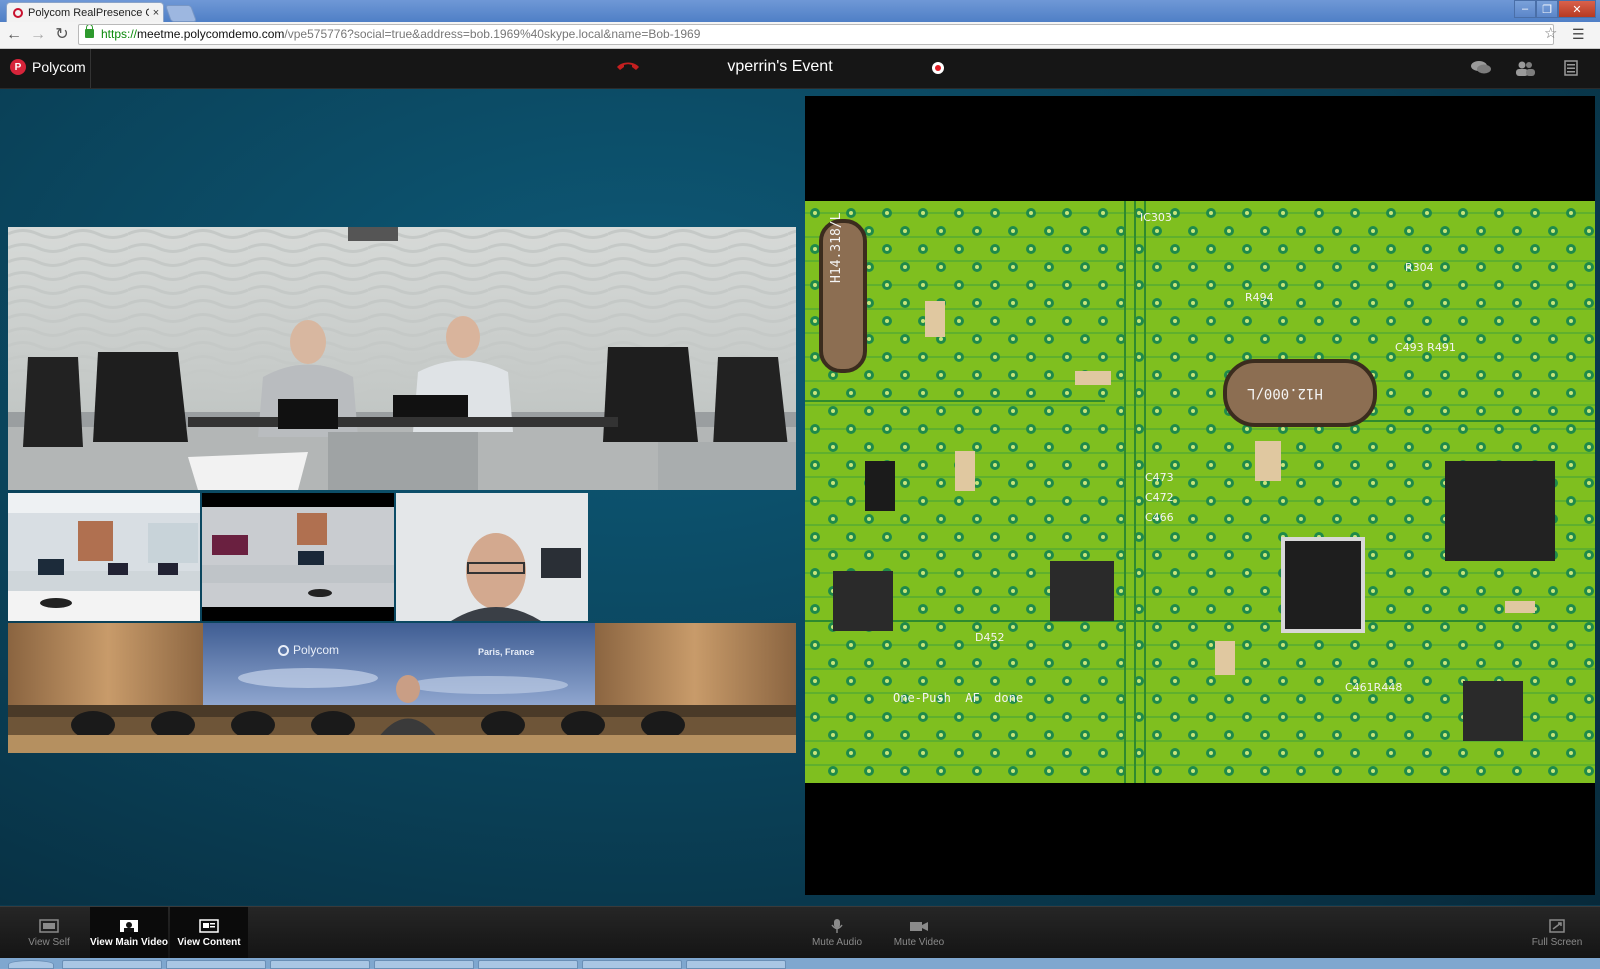 The width and height of the screenshot is (1600, 969). What do you see at coordinates (18, 12) in the screenshot?
I see `polycom-favicon-icon` at bounding box center [18, 12].